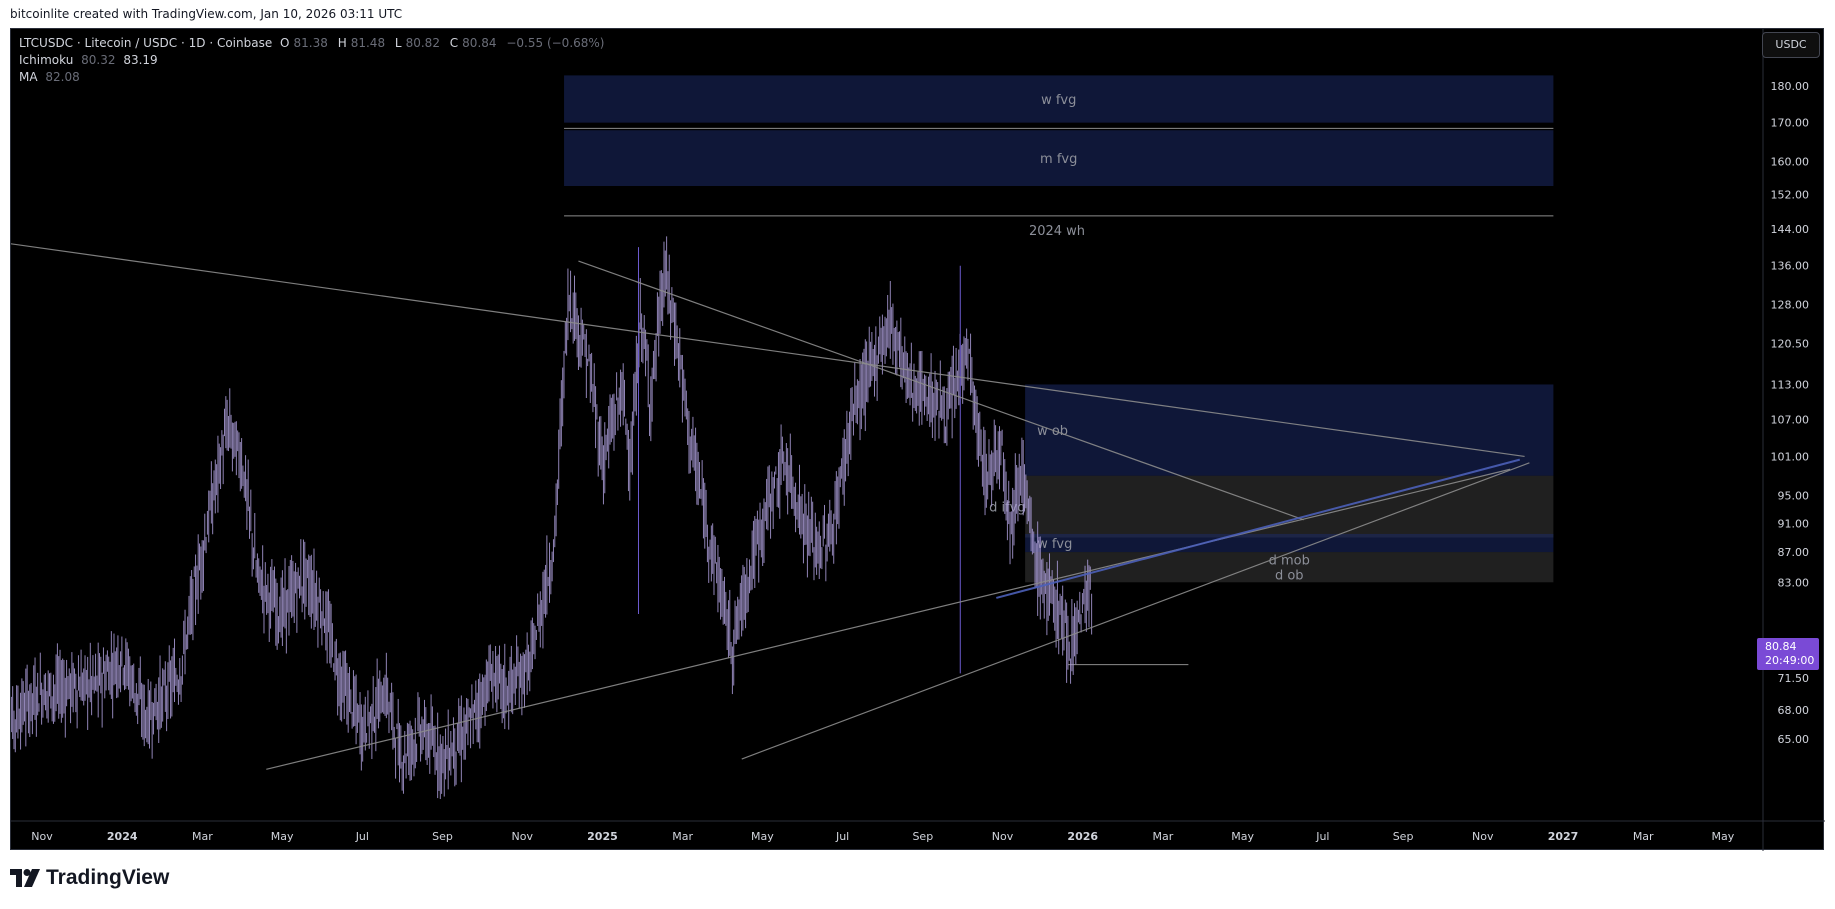  Describe the element at coordinates (1403, 836) in the screenshot. I see `x-tick-17: Sep` at that location.